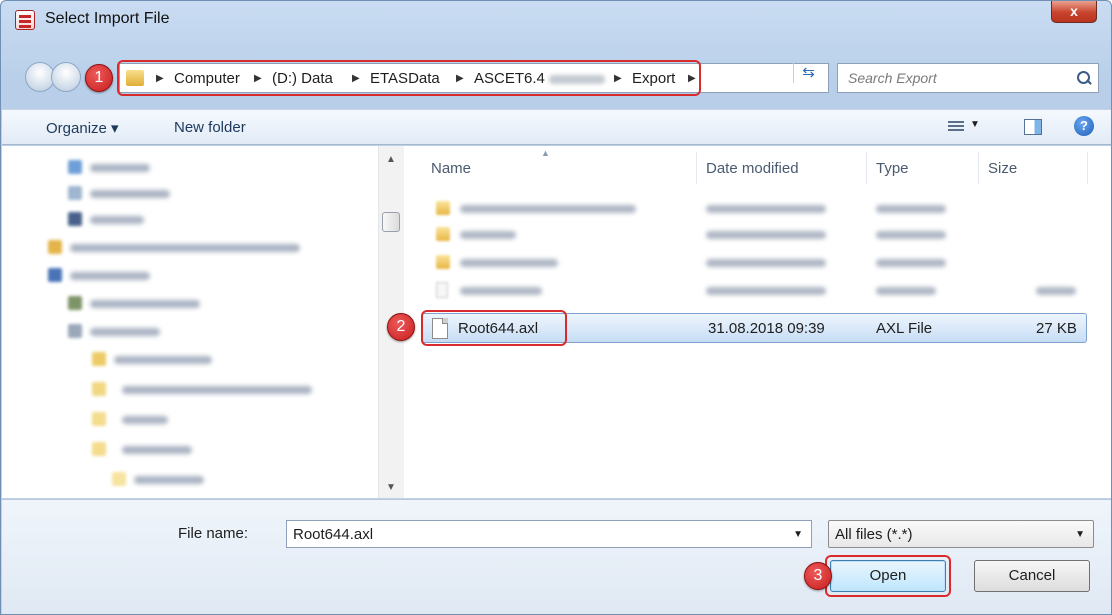  Describe the element at coordinates (391, 159) in the screenshot. I see `scroll-up-icon: ▲` at that location.